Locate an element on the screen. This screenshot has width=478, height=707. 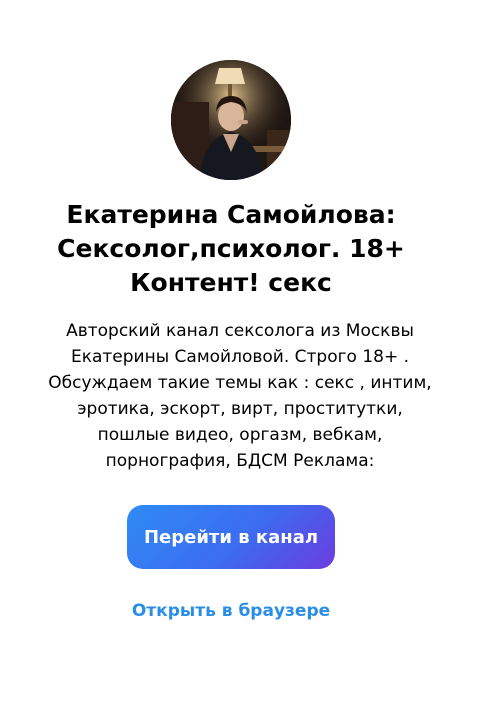
open-channel-button: Перейти в канал is located at coordinates (231, 537).